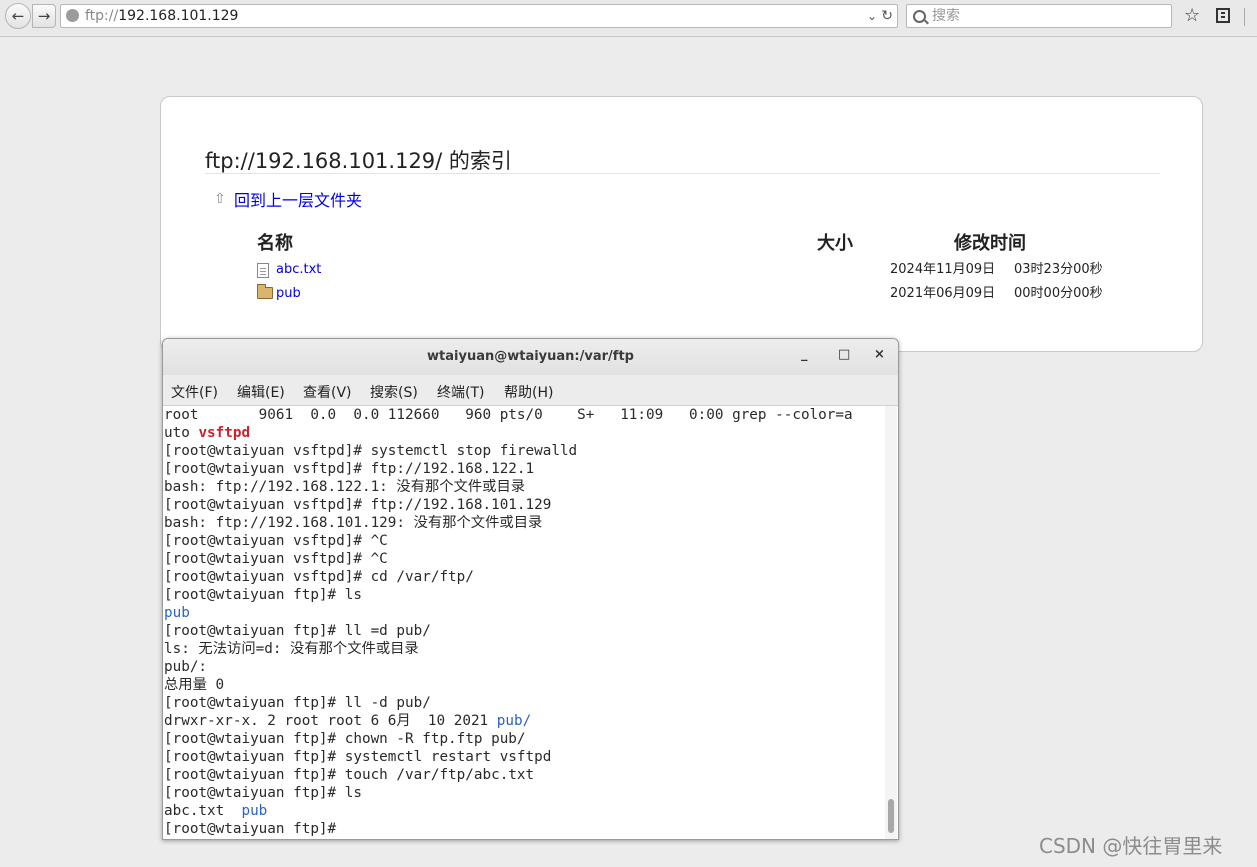  I want to click on file-row: pub 2021年06月09日 00时00分00秒, so click(707, 295).